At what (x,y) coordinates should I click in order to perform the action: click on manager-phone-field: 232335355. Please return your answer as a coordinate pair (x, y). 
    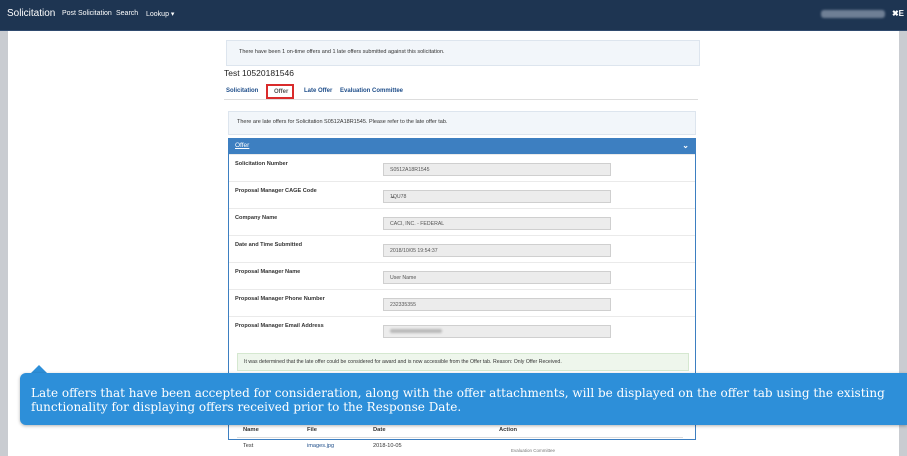
    Looking at the image, I should click on (497, 304).